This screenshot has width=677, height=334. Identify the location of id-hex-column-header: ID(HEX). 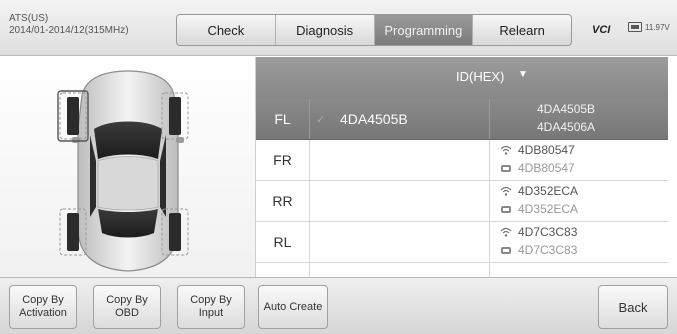
(480, 76).